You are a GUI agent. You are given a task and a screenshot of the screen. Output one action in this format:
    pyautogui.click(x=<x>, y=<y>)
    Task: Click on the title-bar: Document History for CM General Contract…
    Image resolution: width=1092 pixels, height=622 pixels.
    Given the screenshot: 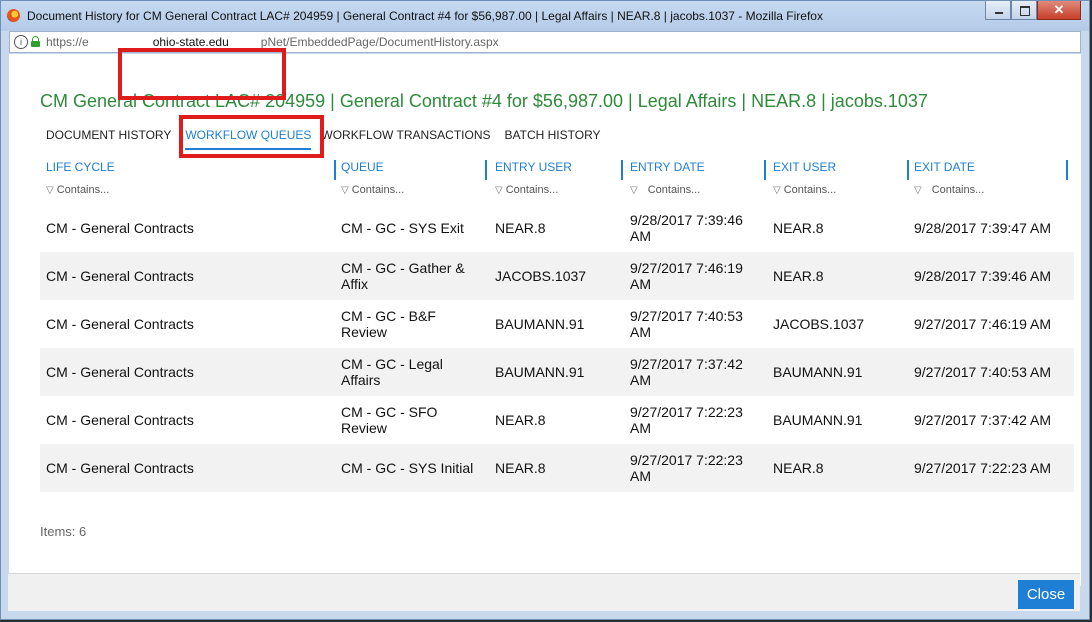 What is the action you would take?
    pyautogui.click(x=545, y=16)
    